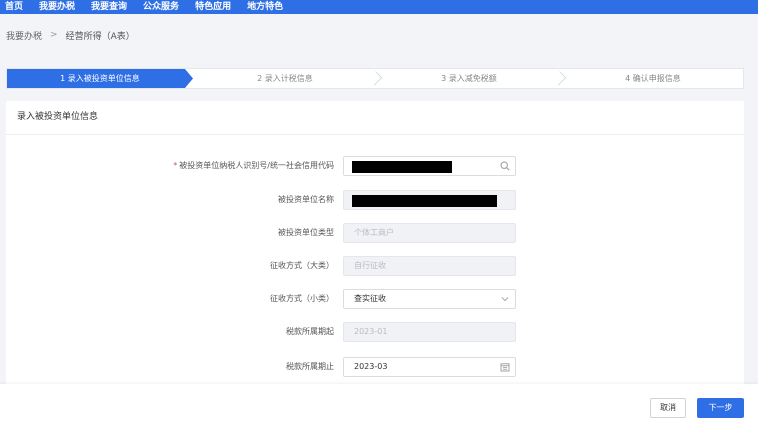 The height and width of the screenshot is (431, 758). Describe the element at coordinates (285, 78) in the screenshot. I see `step-2: 2 录入计税信息` at that location.